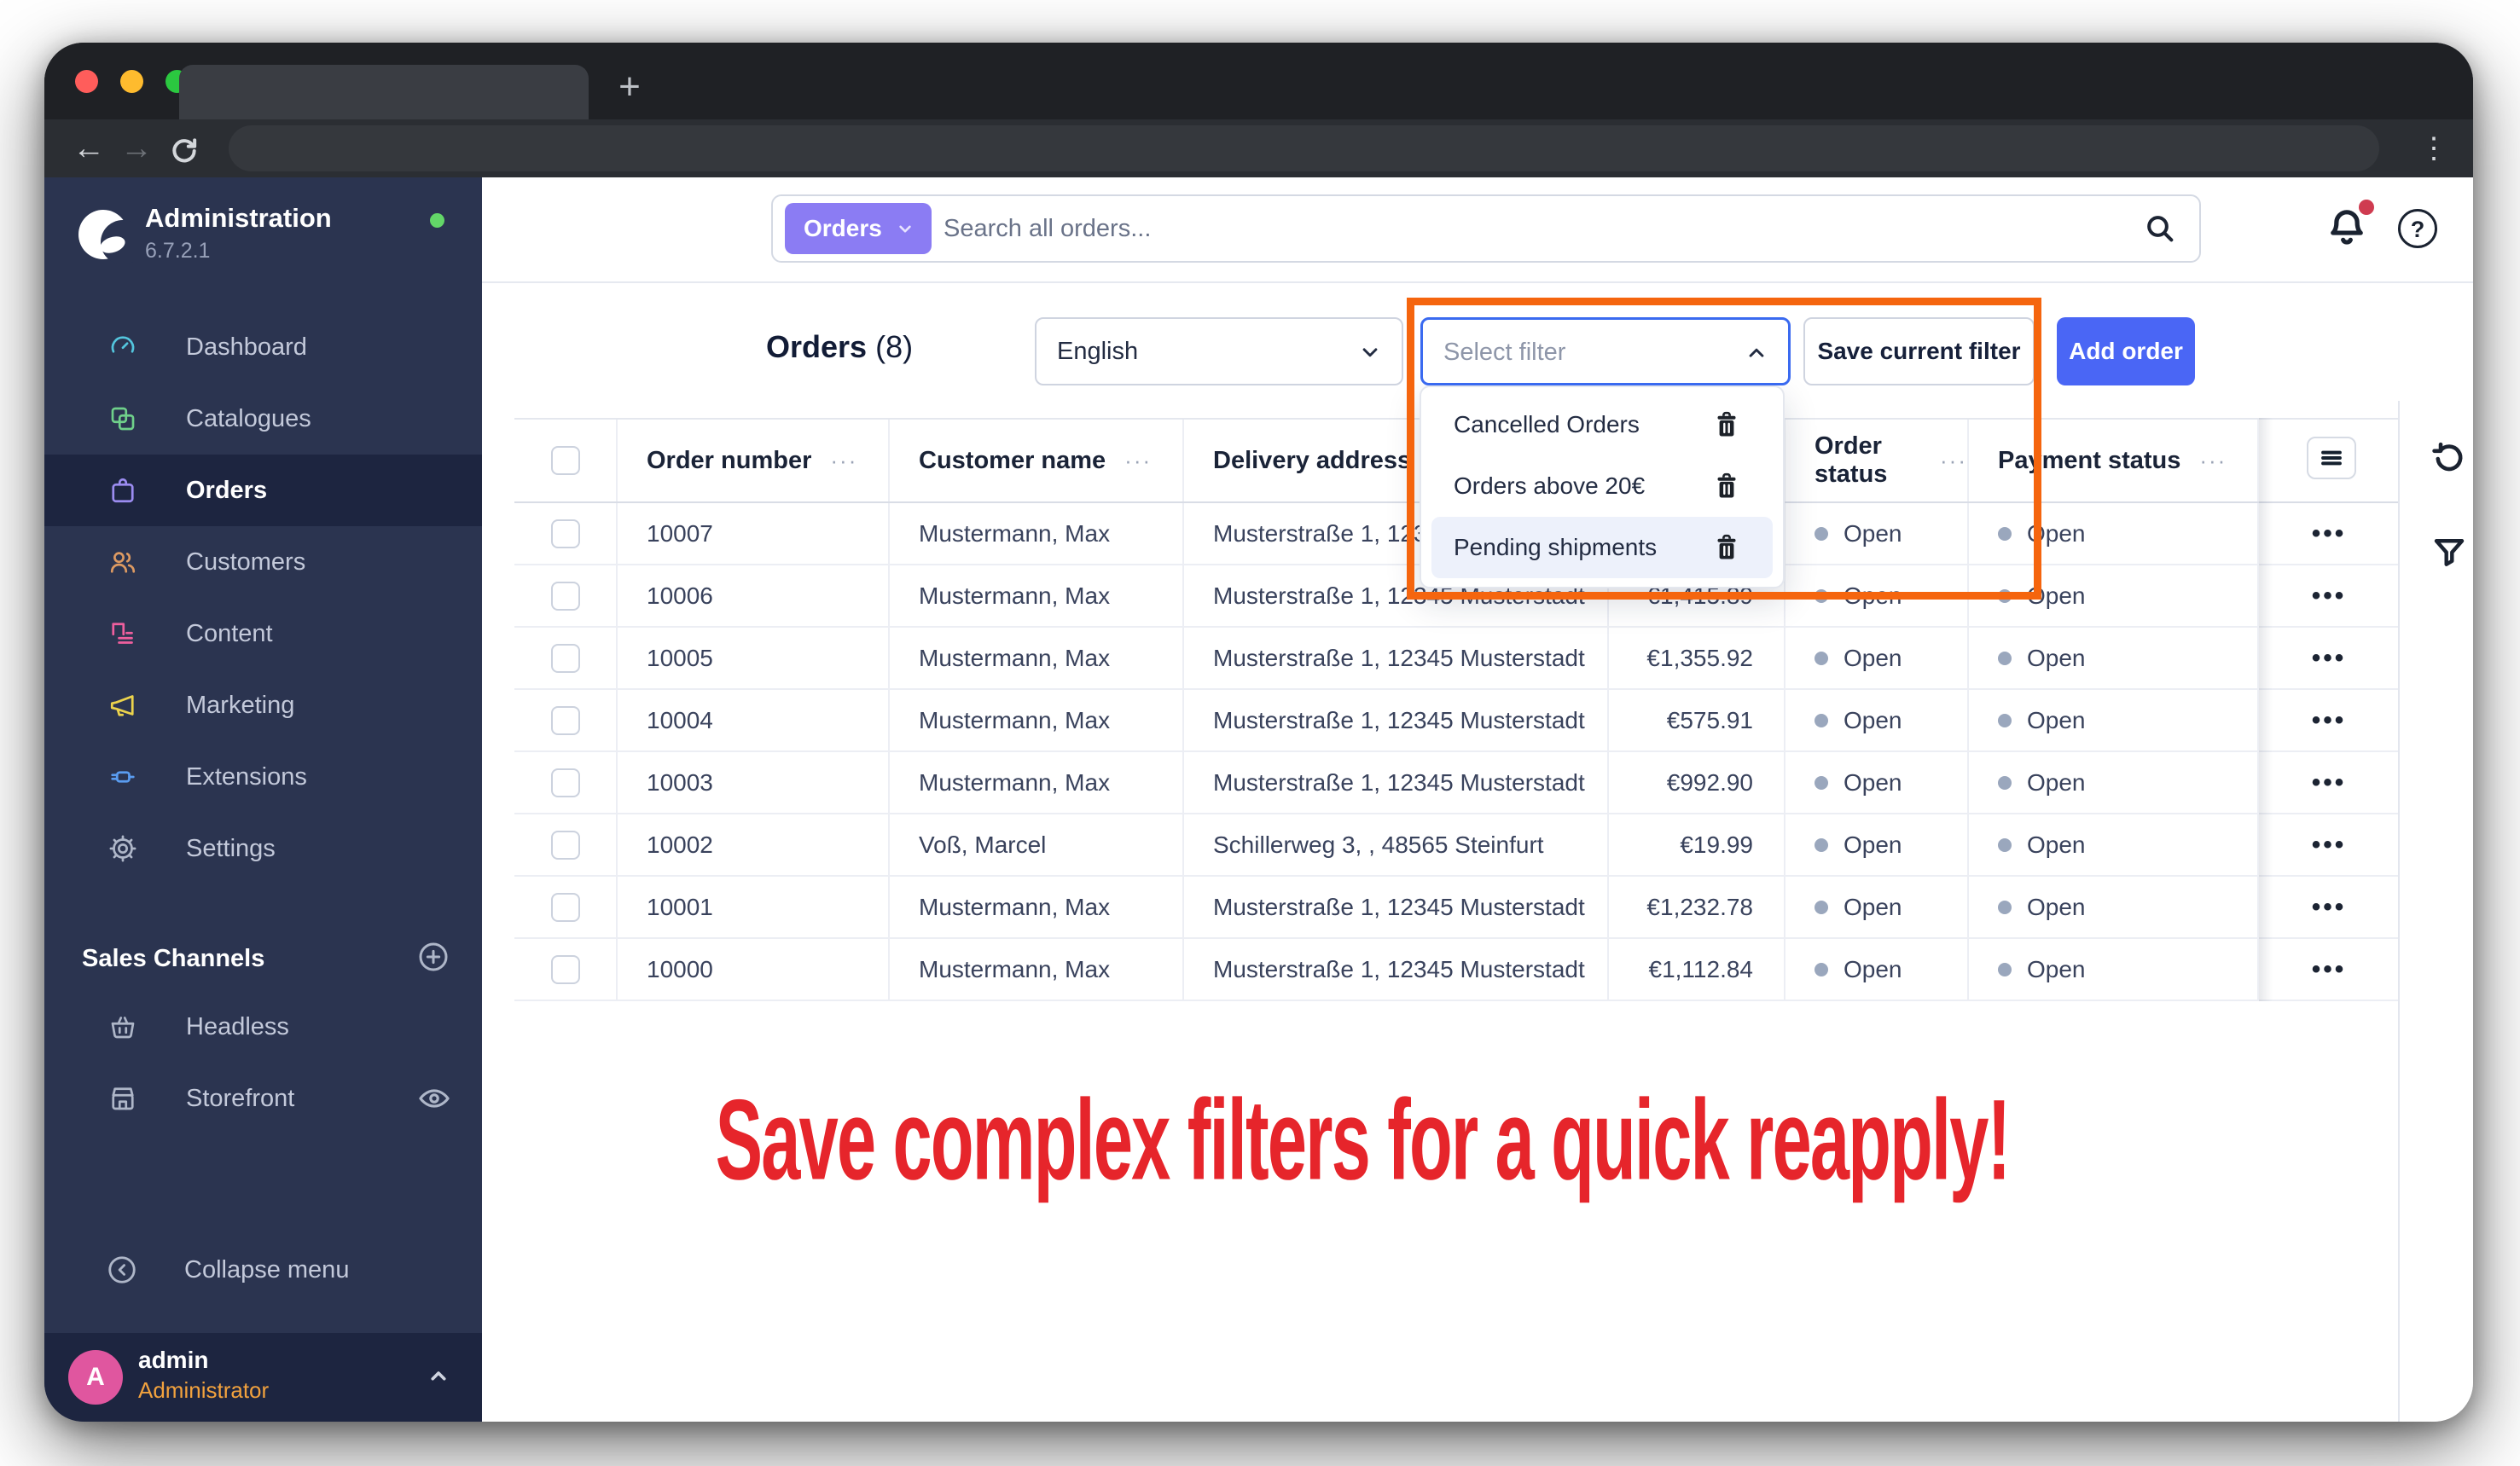 This screenshot has height=1466, width=2520. Describe the element at coordinates (263, 1377) in the screenshot. I see `user-footer: A admin Administrator` at that location.